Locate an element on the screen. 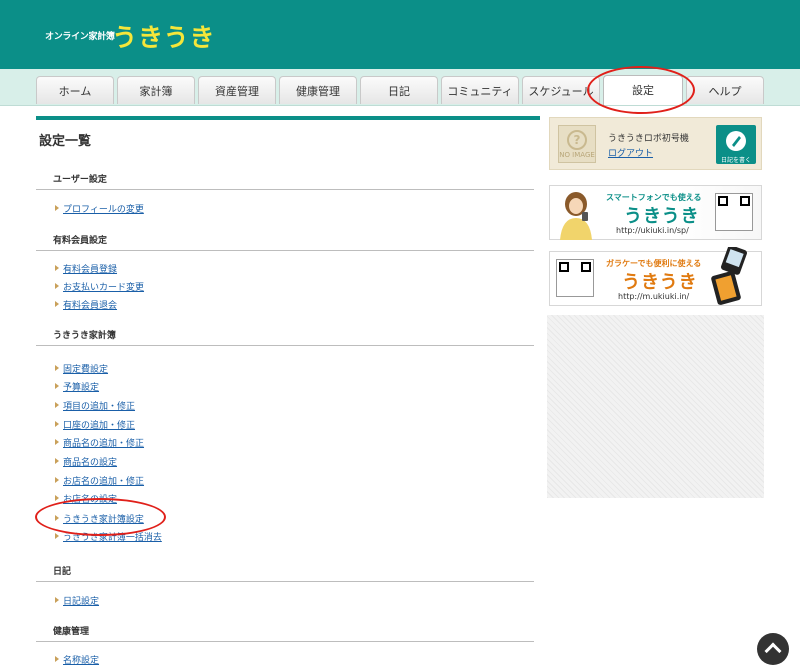 The width and height of the screenshot is (800, 666). link-label: うきうき家計簿設定 is located at coordinates (103, 520).